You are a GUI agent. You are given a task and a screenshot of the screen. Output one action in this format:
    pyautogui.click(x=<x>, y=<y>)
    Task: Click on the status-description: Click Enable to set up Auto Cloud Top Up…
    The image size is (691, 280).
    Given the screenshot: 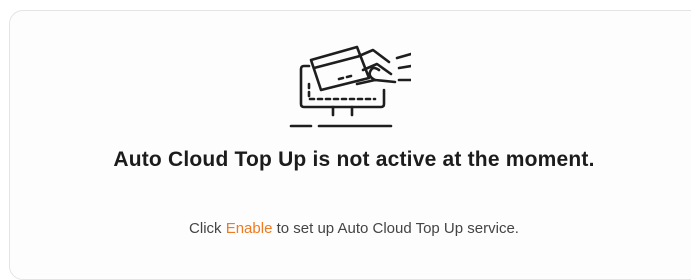 What is the action you would take?
    pyautogui.click(x=345, y=228)
    